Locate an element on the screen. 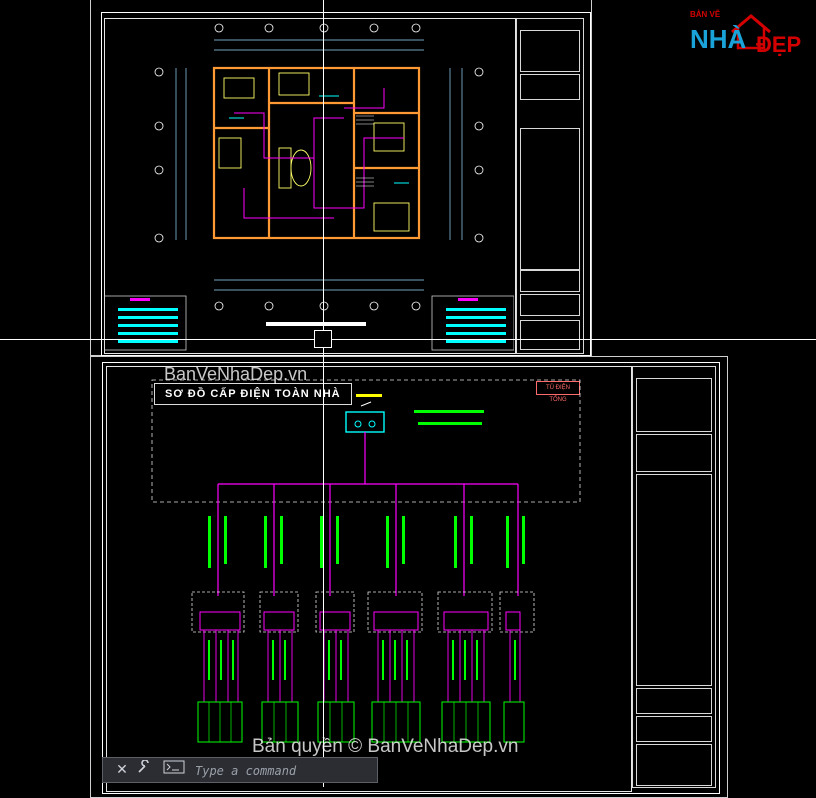 Image resolution: width=816 pixels, height=798 pixels. feeder-labels is located at coordinates (366, 542).